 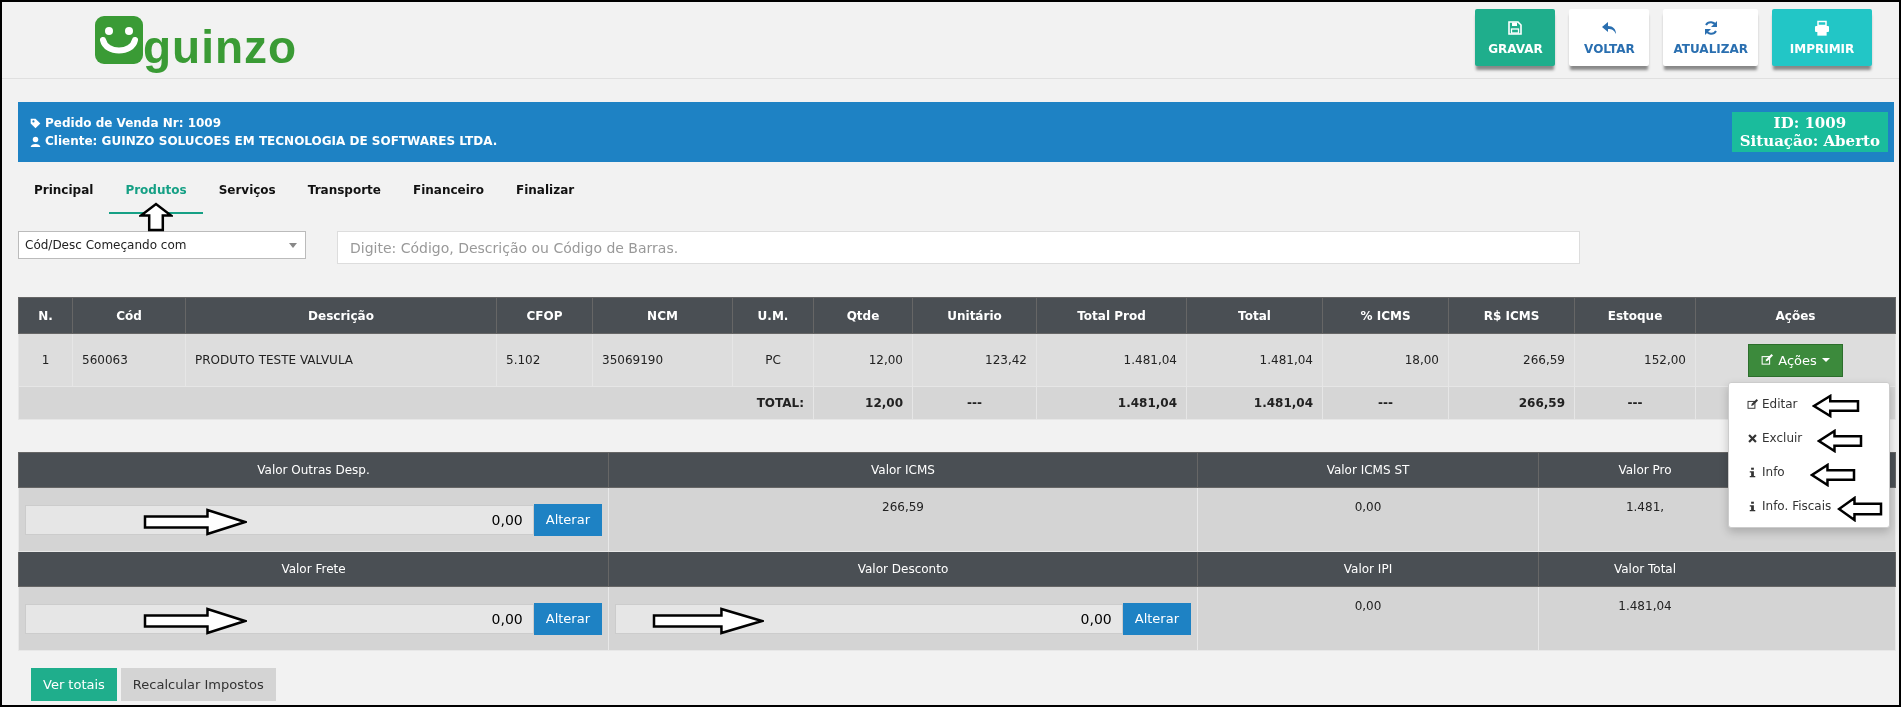 What do you see at coordinates (1809, 438) in the screenshot?
I see `menu-item: Excluir` at bounding box center [1809, 438].